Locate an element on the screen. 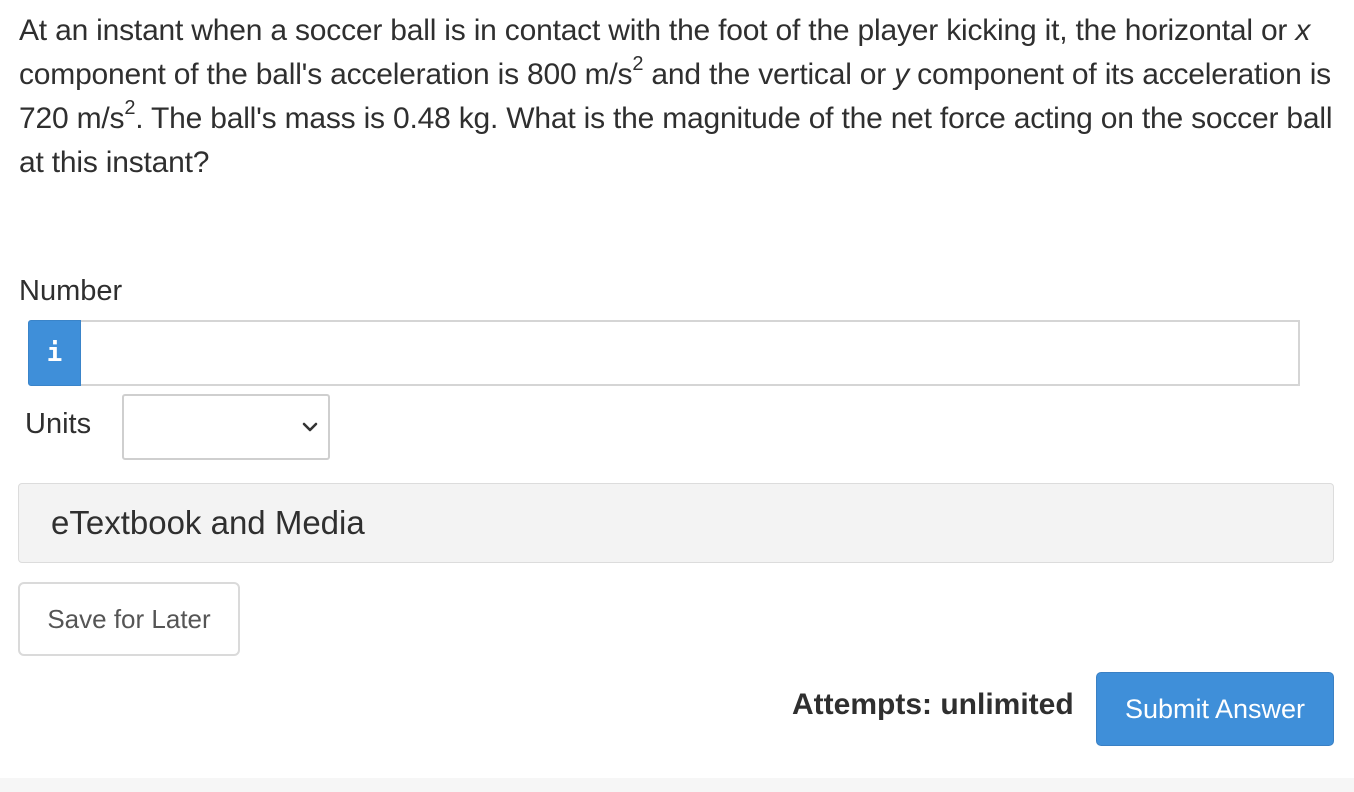 This screenshot has height=792, width=1354. number-input-group: i is located at coordinates (664, 353).